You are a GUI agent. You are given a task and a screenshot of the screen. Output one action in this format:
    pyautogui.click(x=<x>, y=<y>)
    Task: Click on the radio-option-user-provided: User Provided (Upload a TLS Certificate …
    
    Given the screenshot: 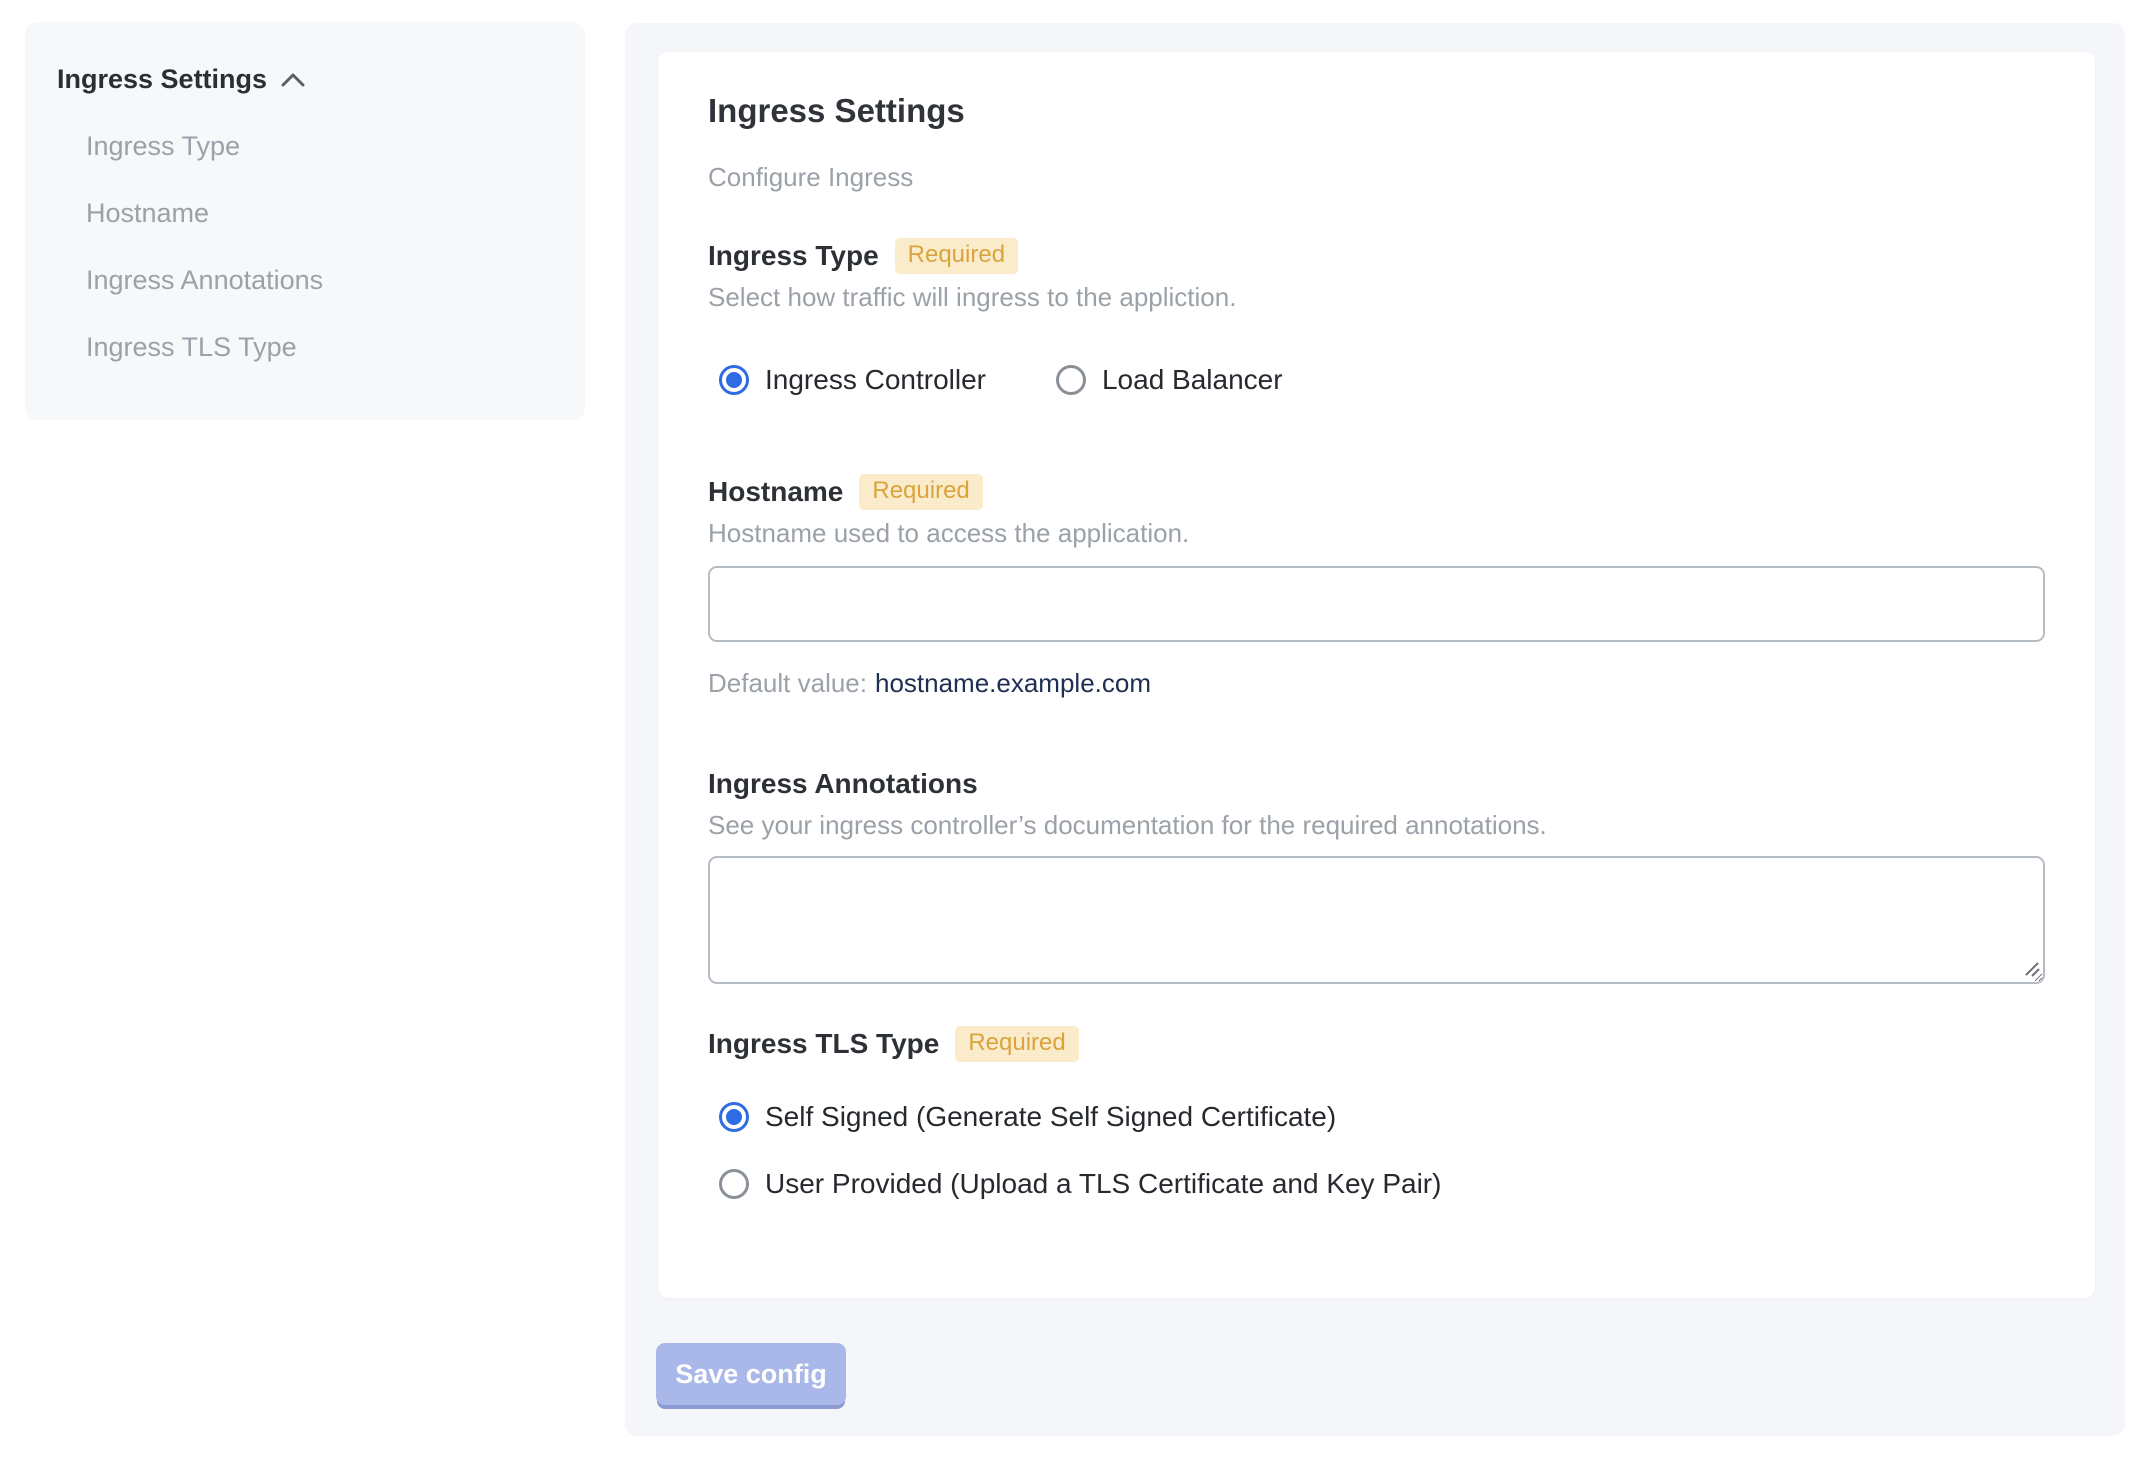 What is the action you would take?
    pyautogui.click(x=1384, y=1184)
    